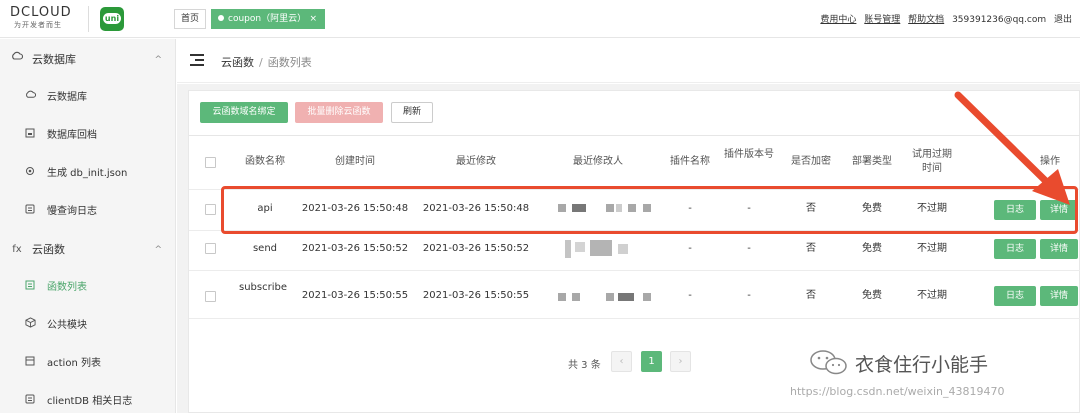  Describe the element at coordinates (263, 288) in the screenshot. I see `cell-name: subscribe` at that location.